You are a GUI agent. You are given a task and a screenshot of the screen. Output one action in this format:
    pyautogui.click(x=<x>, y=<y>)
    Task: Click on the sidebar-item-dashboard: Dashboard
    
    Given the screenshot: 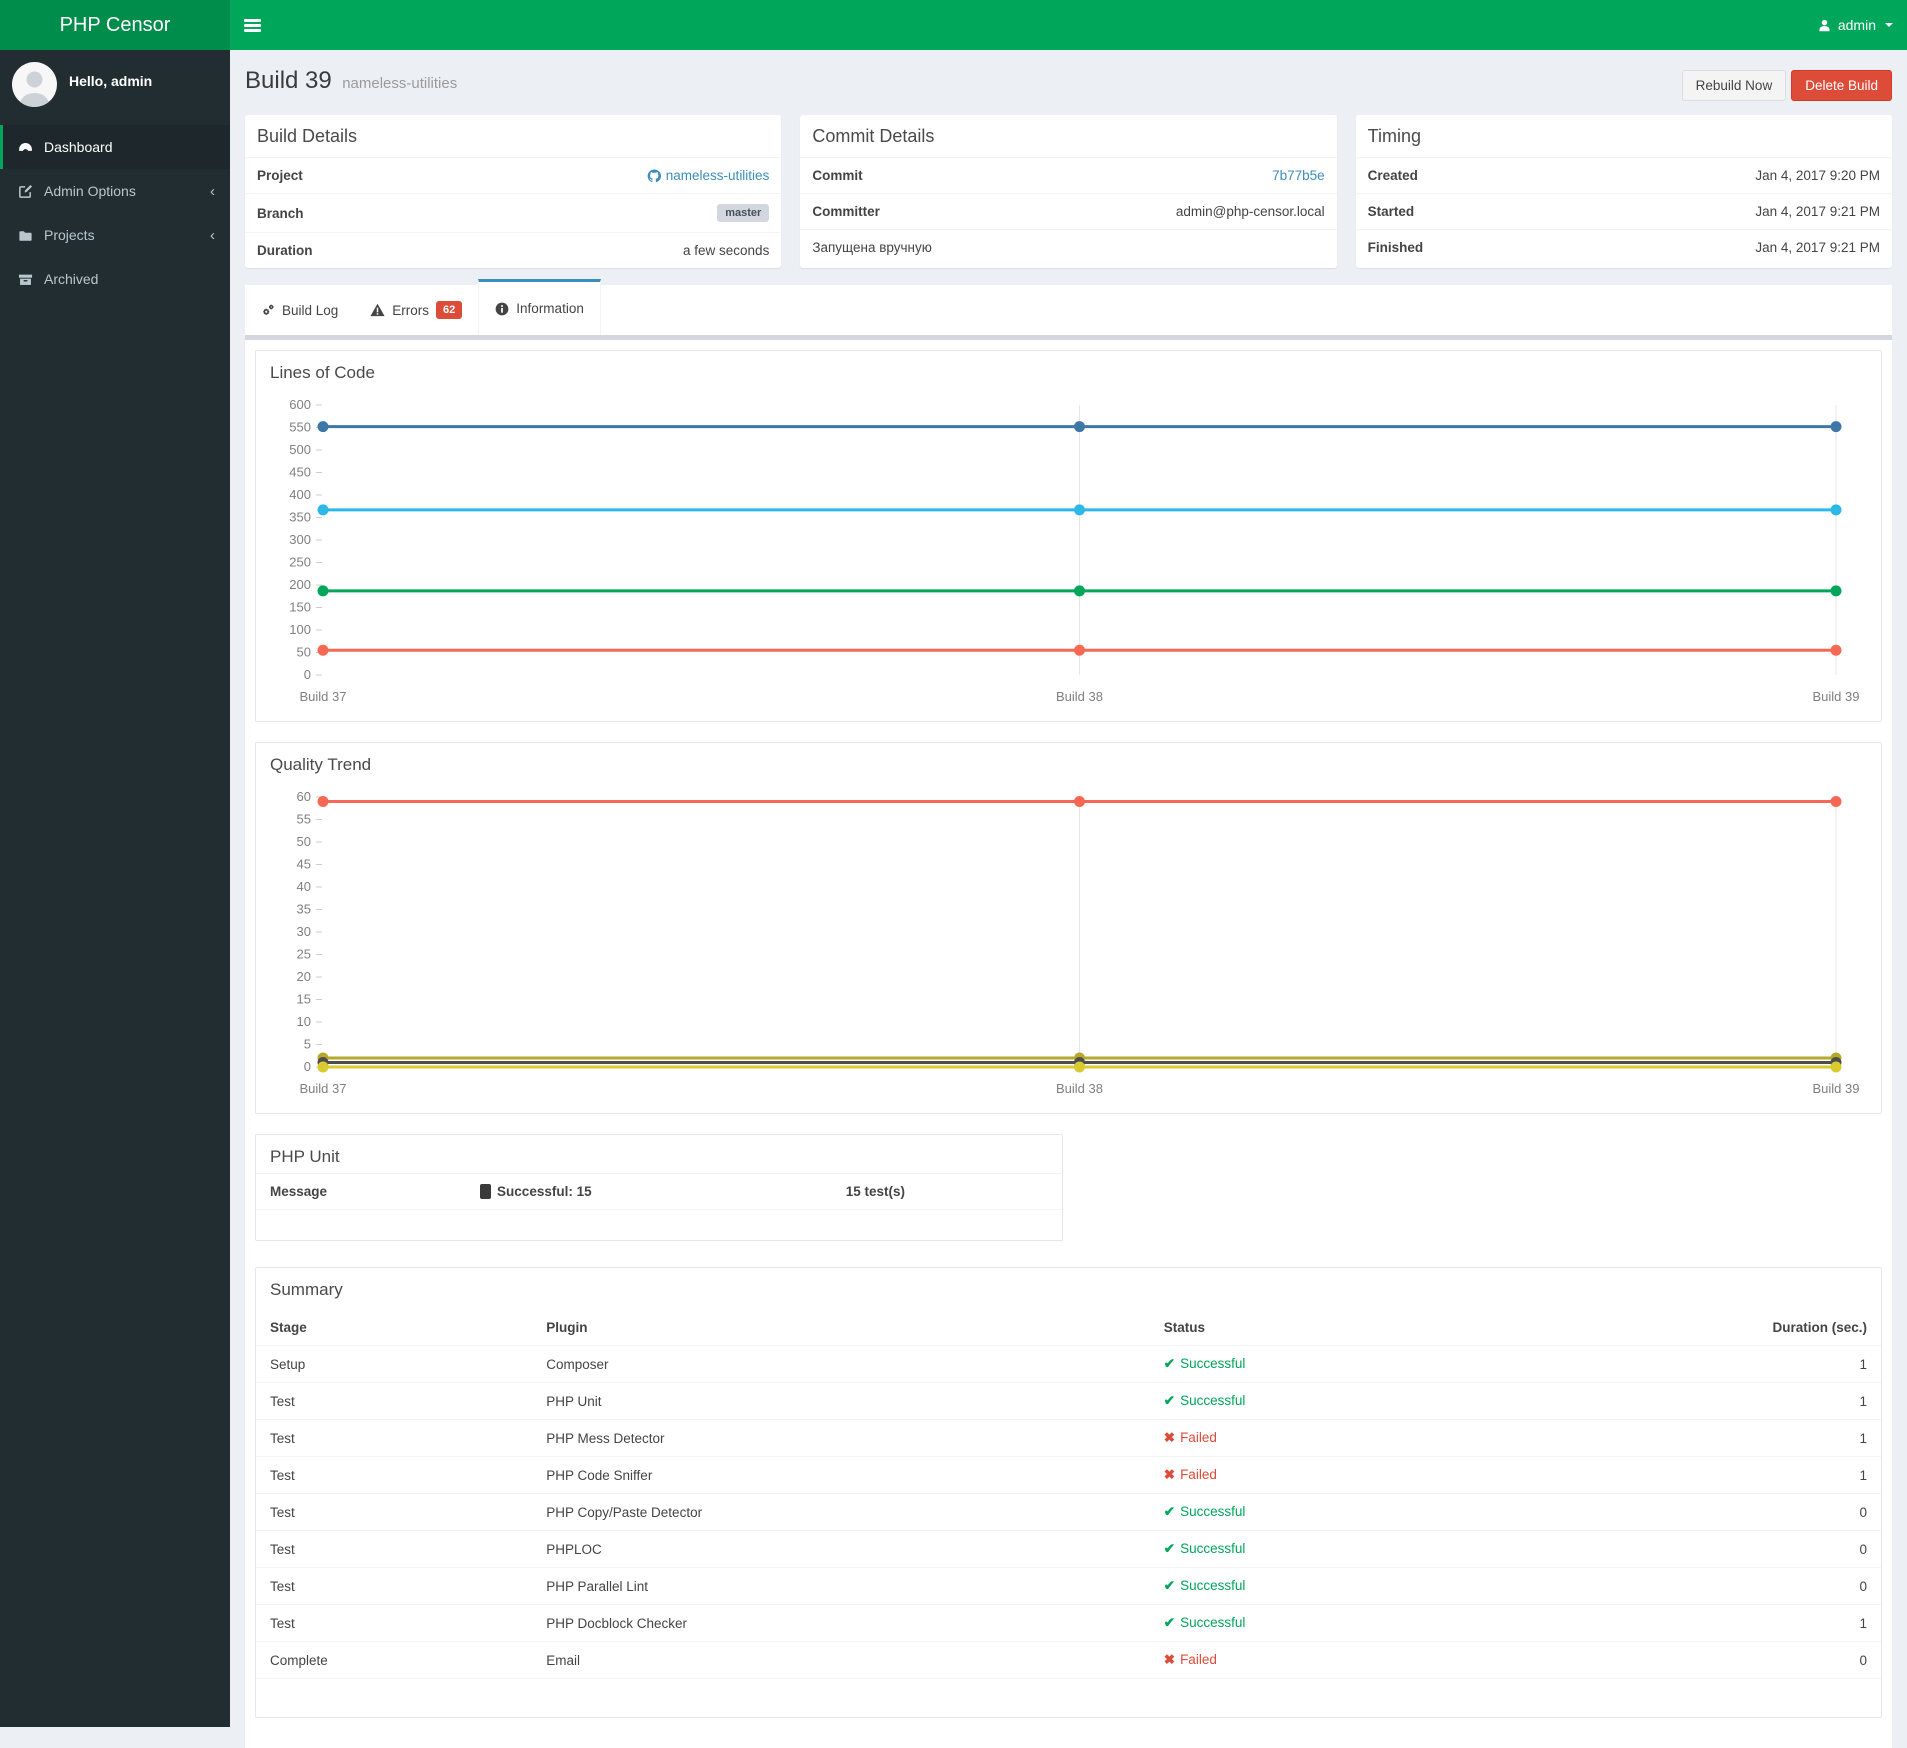 What is the action you would take?
    pyautogui.click(x=115, y=147)
    